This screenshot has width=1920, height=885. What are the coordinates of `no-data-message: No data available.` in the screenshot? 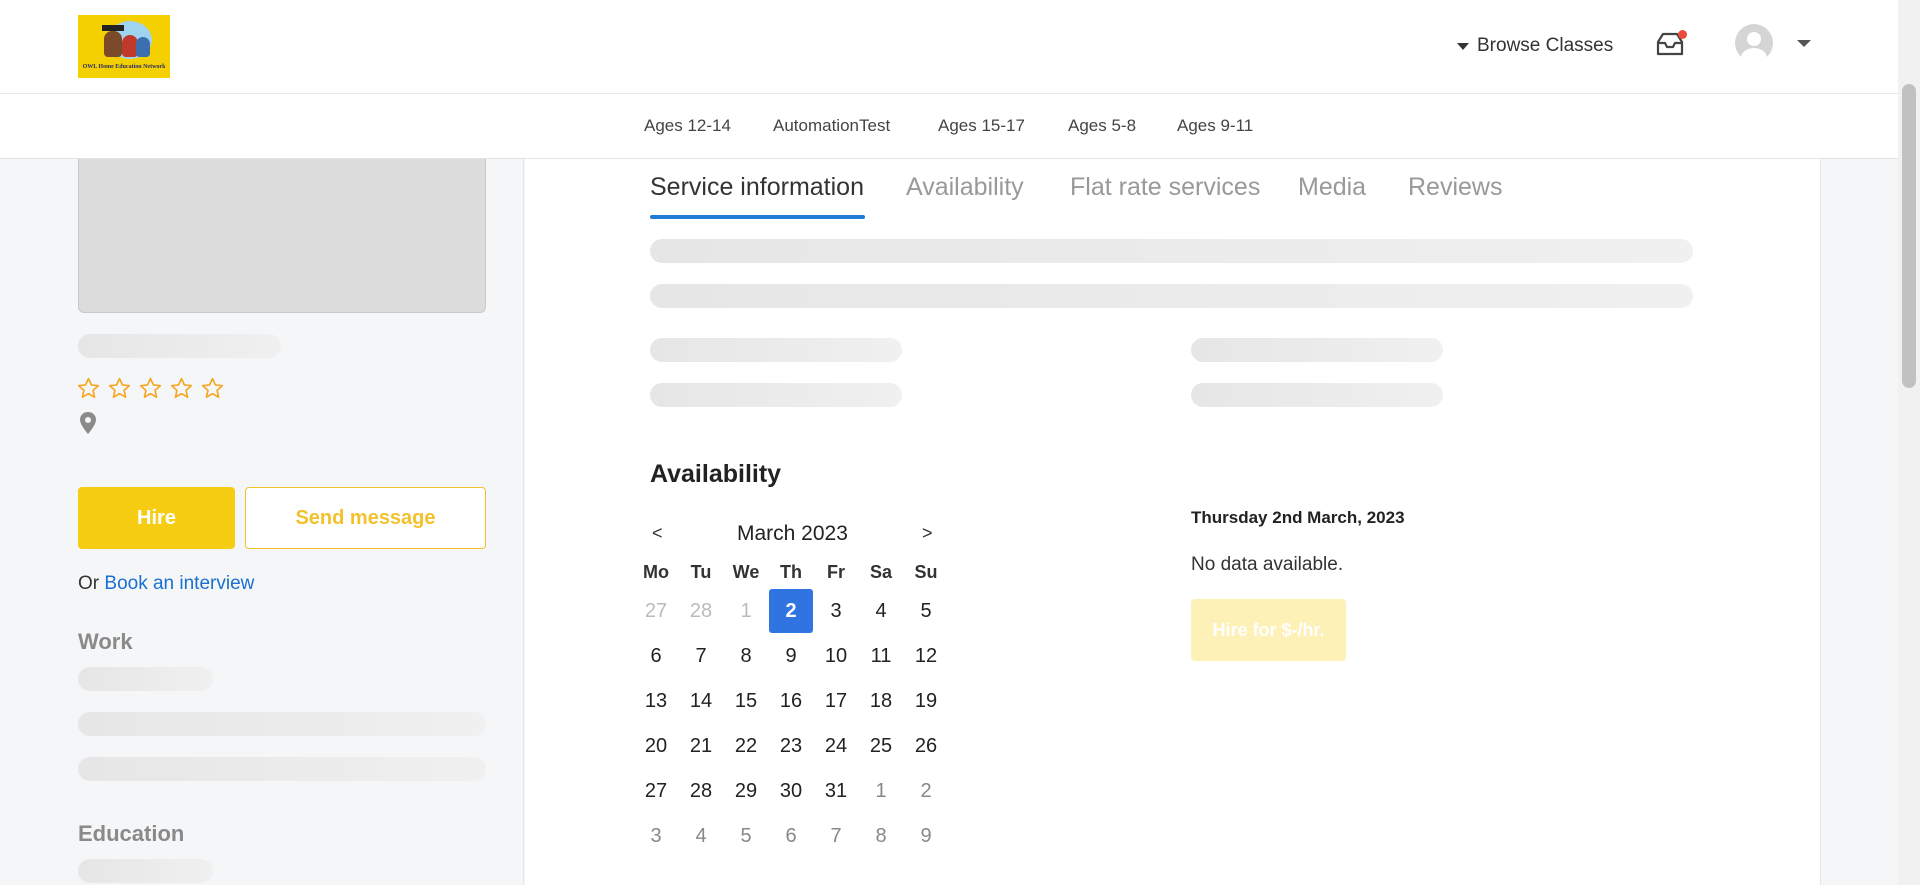 It's located at (1267, 564).